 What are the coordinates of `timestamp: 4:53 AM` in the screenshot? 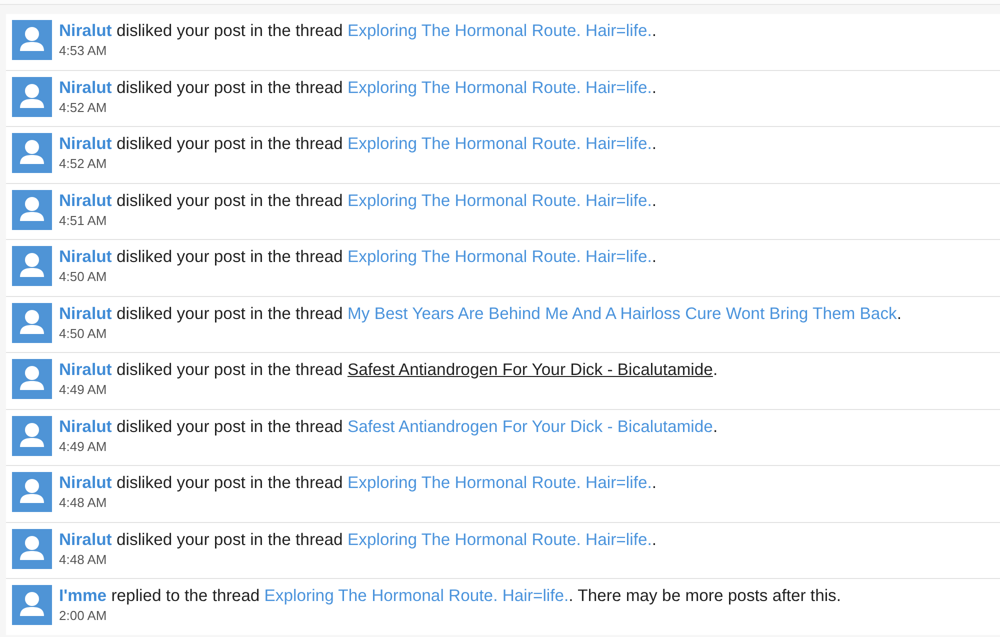 It's located at (83, 51).